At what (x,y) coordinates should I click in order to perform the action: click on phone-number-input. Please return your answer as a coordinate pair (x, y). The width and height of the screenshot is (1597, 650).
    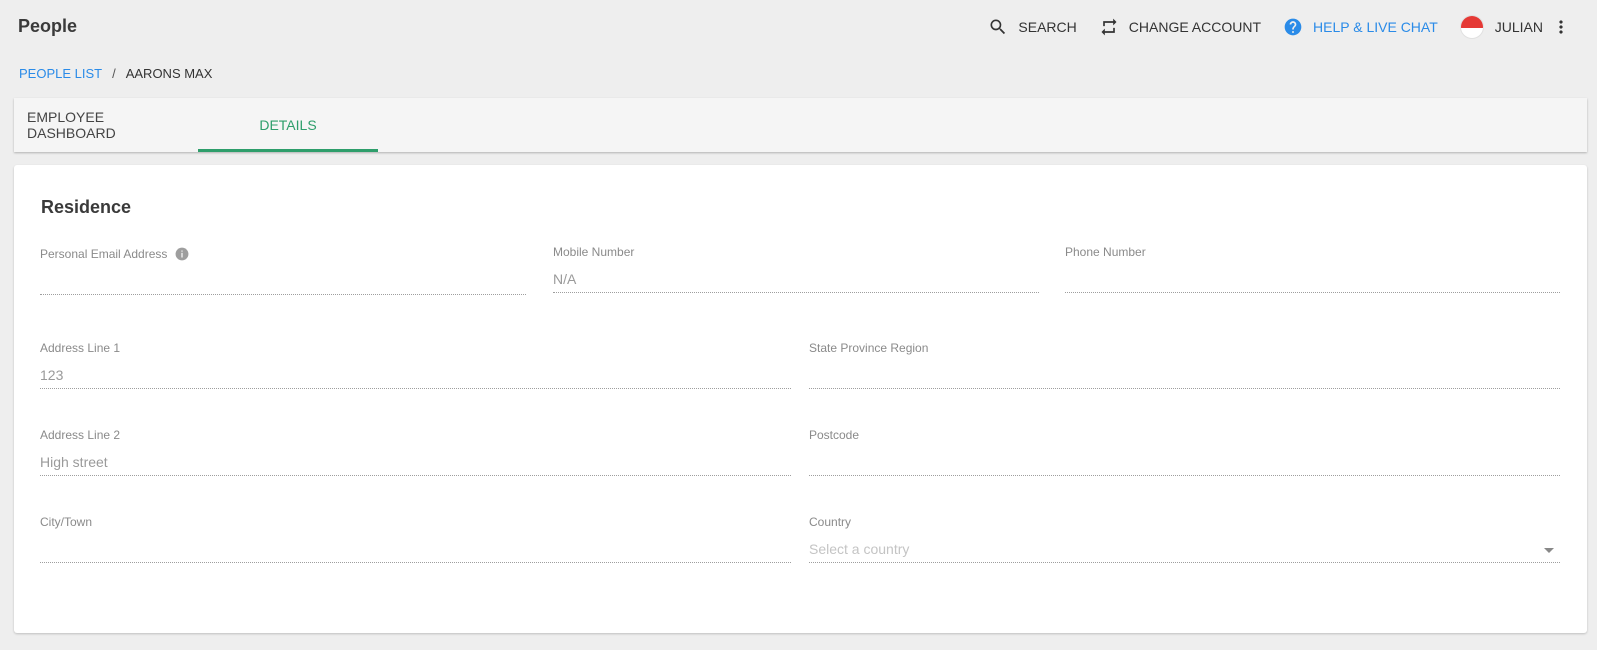
    Looking at the image, I should click on (1312, 279).